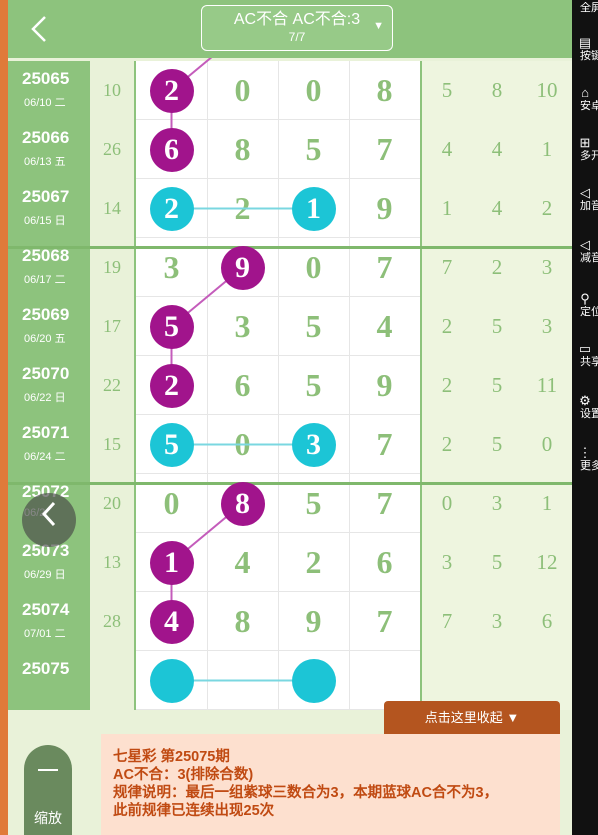 The image size is (598, 835). What do you see at coordinates (49, 385) in the screenshot?
I see `issue-cell: 25070 06/22 日` at bounding box center [49, 385].